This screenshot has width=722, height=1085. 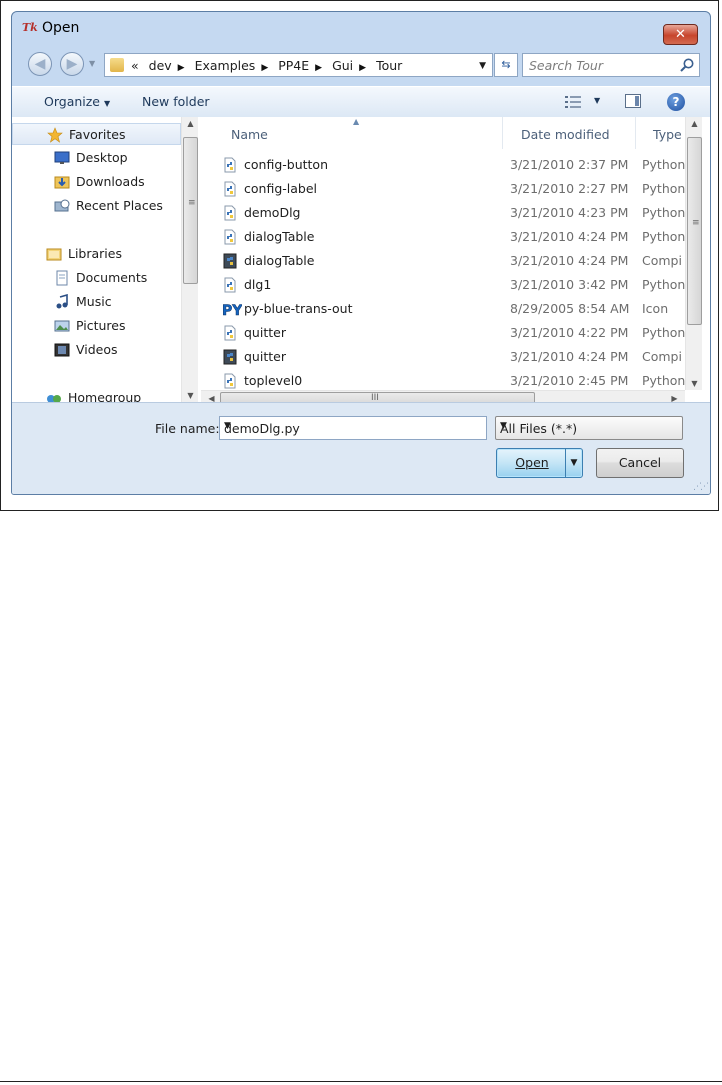 What do you see at coordinates (55, 135) in the screenshot?
I see `star-icon` at bounding box center [55, 135].